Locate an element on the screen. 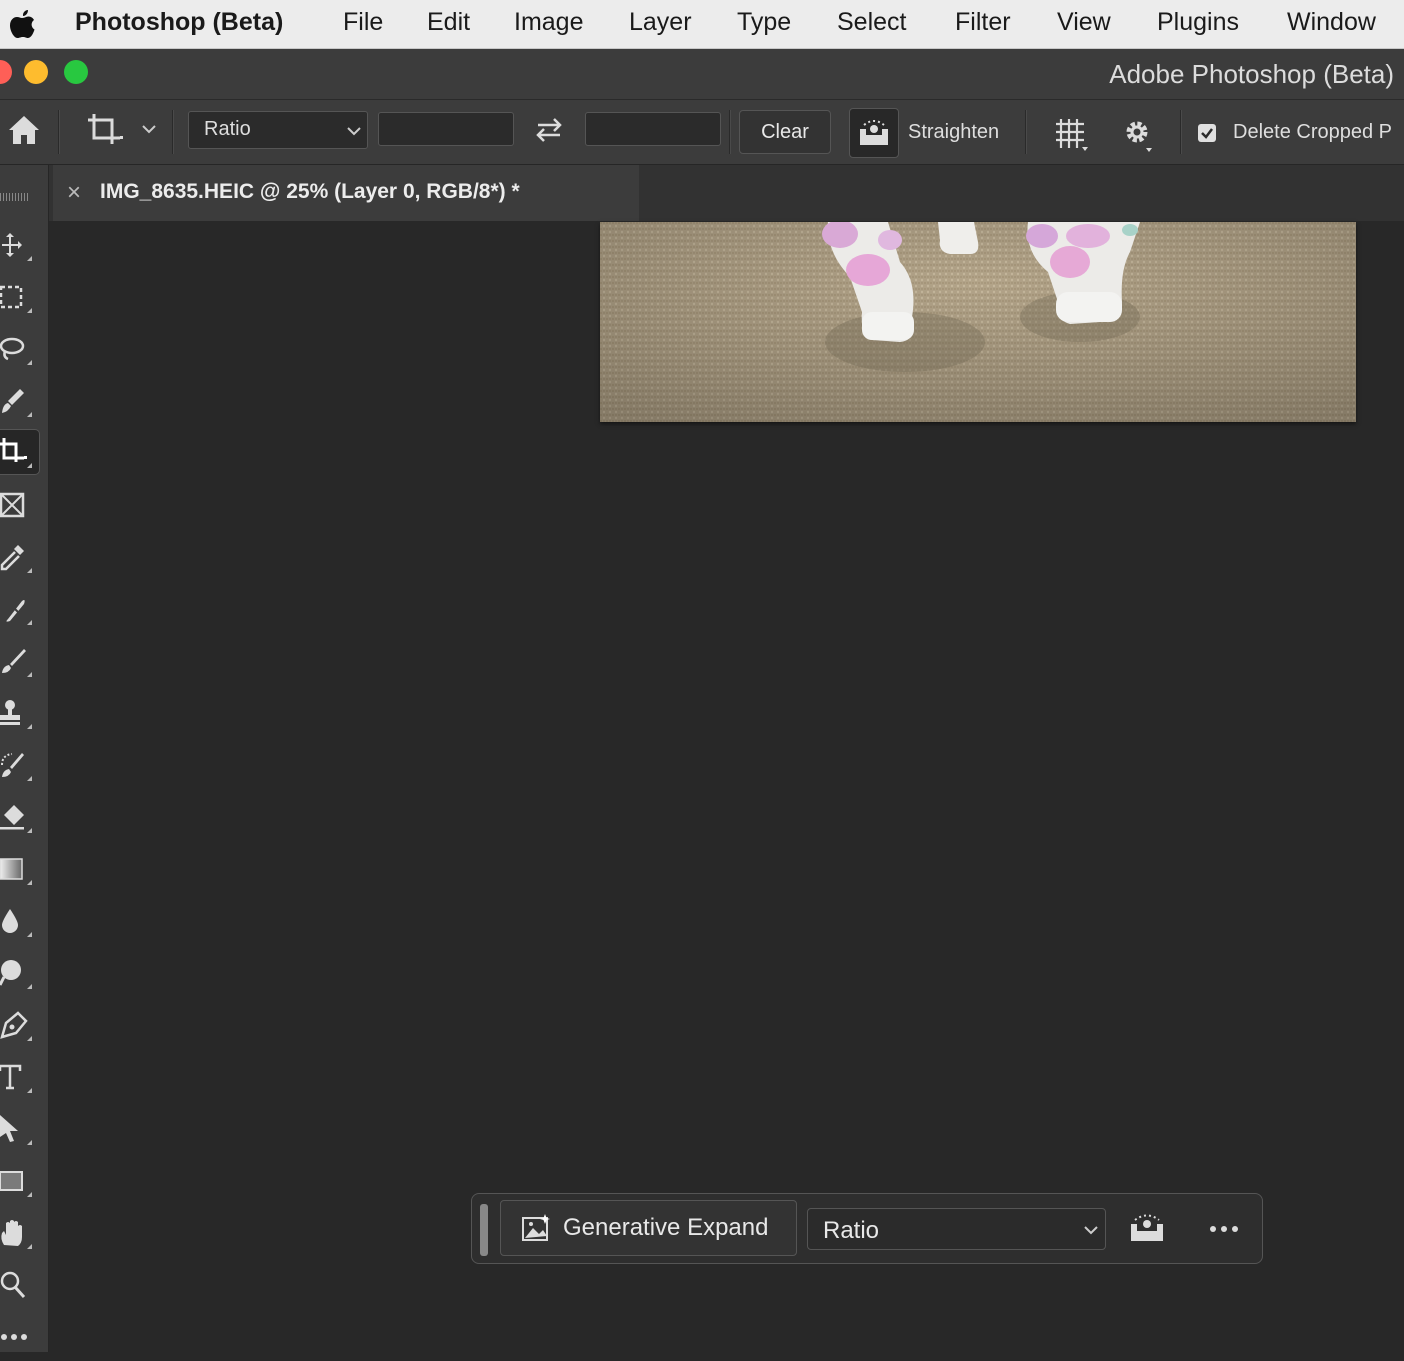 The height and width of the screenshot is (1361, 1404). menu-filter: Filter is located at coordinates (983, 22).